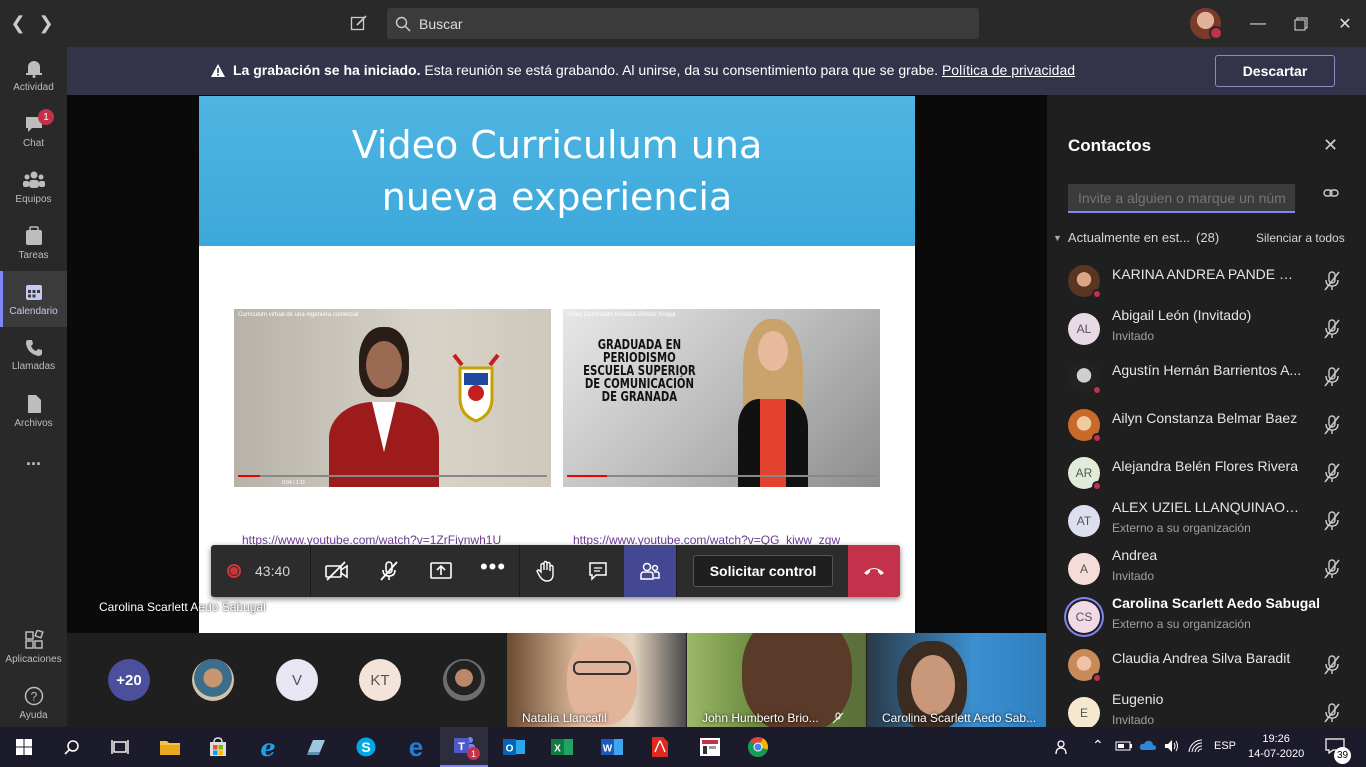 This screenshot has height=767, width=1366. I want to click on people-icon, so click(1063, 747).